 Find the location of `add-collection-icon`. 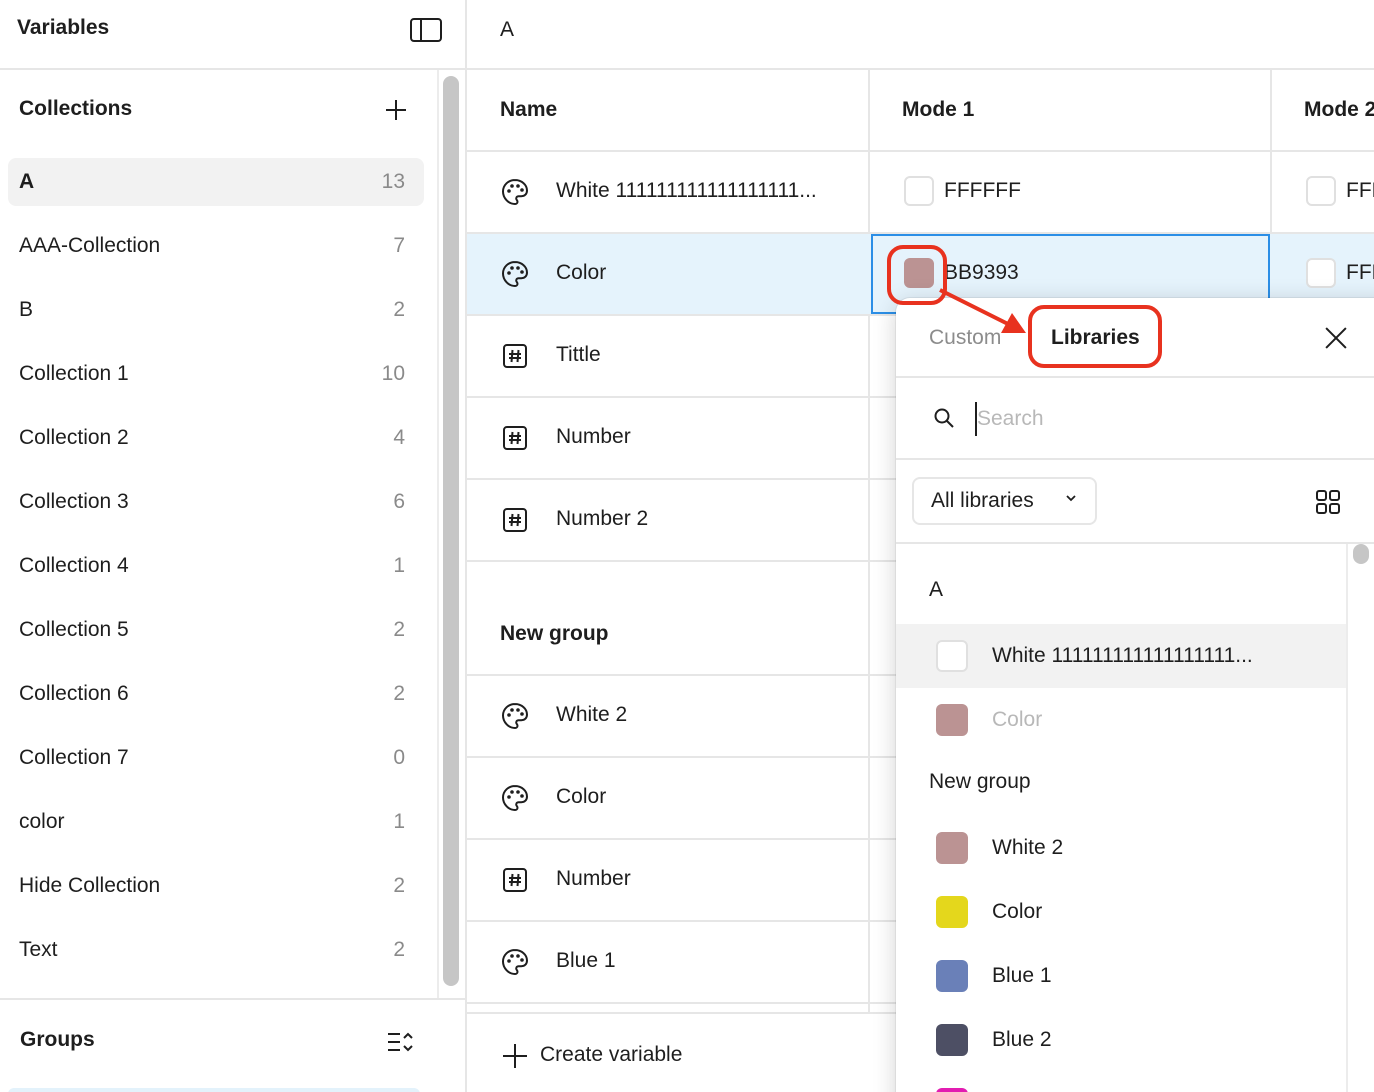

add-collection-icon is located at coordinates (396, 110).